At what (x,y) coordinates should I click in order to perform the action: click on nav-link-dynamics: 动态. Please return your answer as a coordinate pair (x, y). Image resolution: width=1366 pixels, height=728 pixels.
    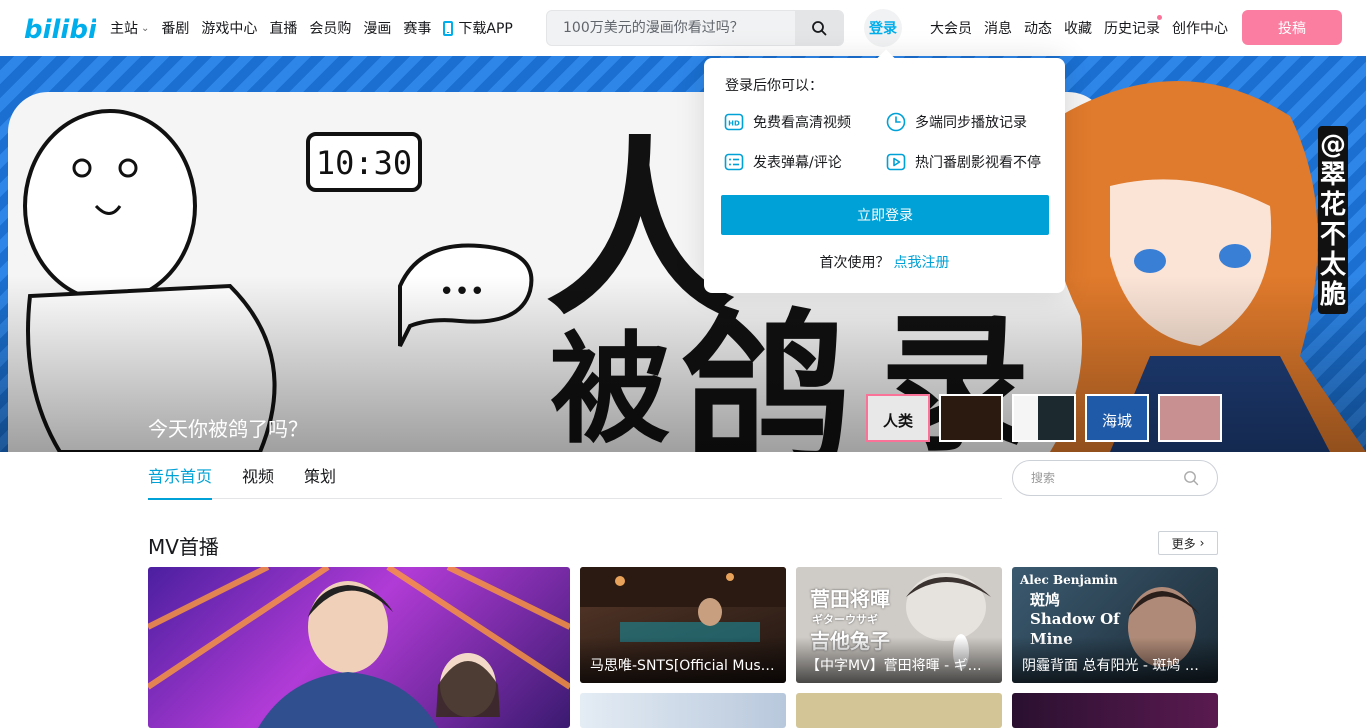
    Looking at the image, I should click on (1038, 28).